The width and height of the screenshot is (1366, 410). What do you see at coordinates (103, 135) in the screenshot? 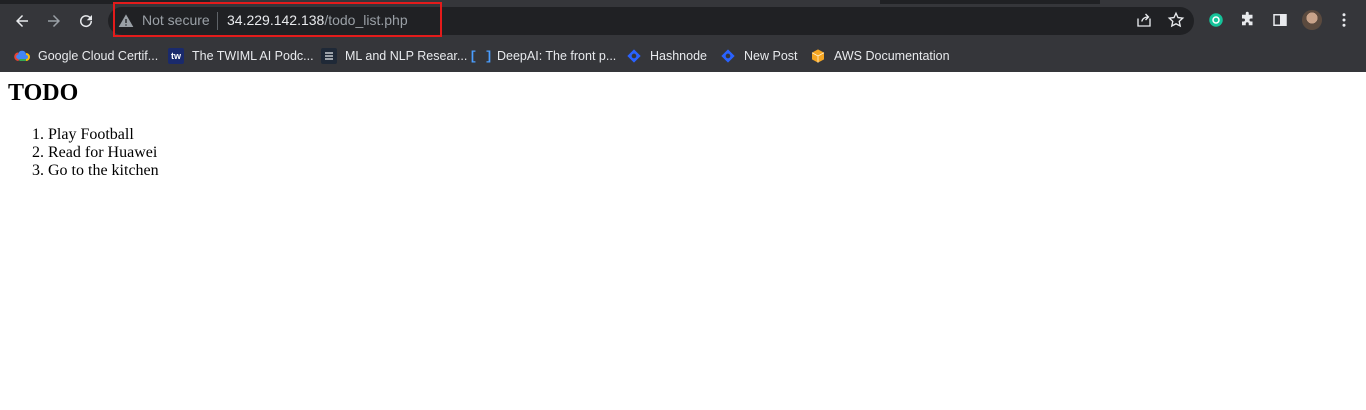
I see `todo-item: Play Football` at bounding box center [103, 135].